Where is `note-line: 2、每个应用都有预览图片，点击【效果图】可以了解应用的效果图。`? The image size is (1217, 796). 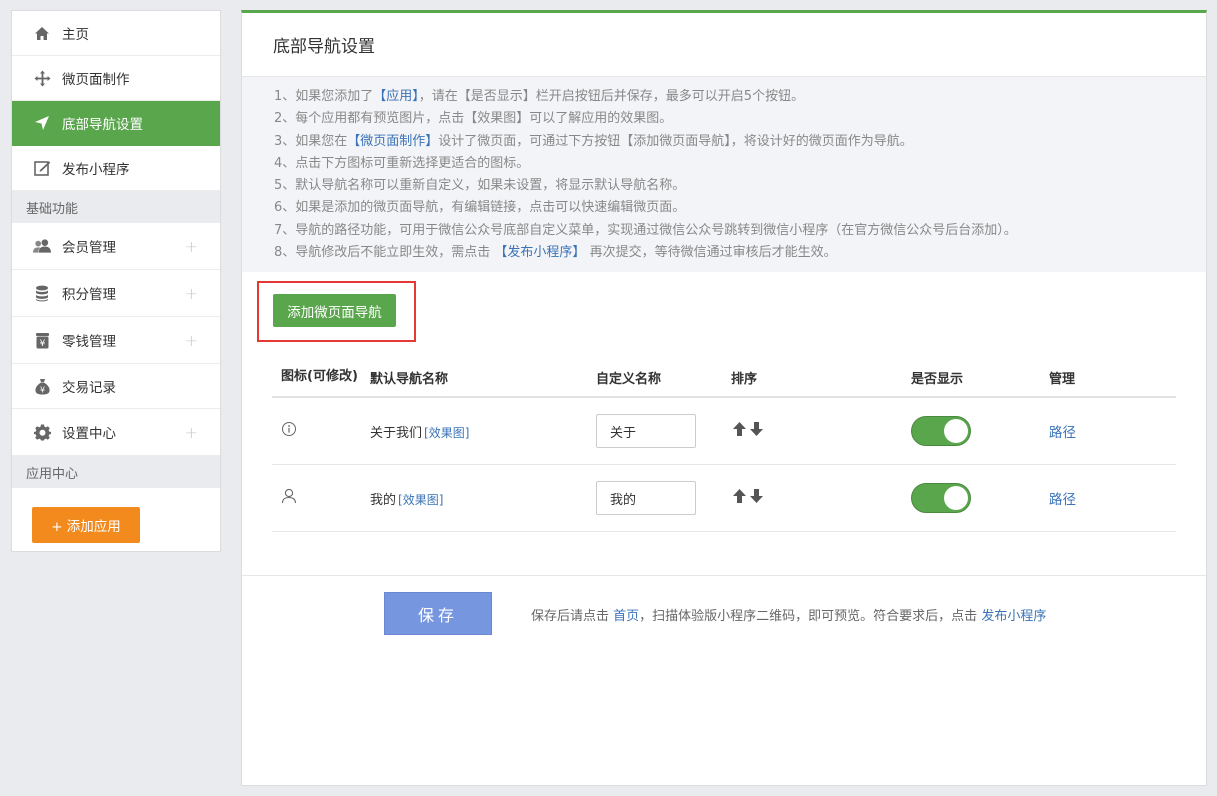
note-line: 2、每个应用都有预览图片，点击【效果图】可以了解应用的效果图。 is located at coordinates (473, 119).